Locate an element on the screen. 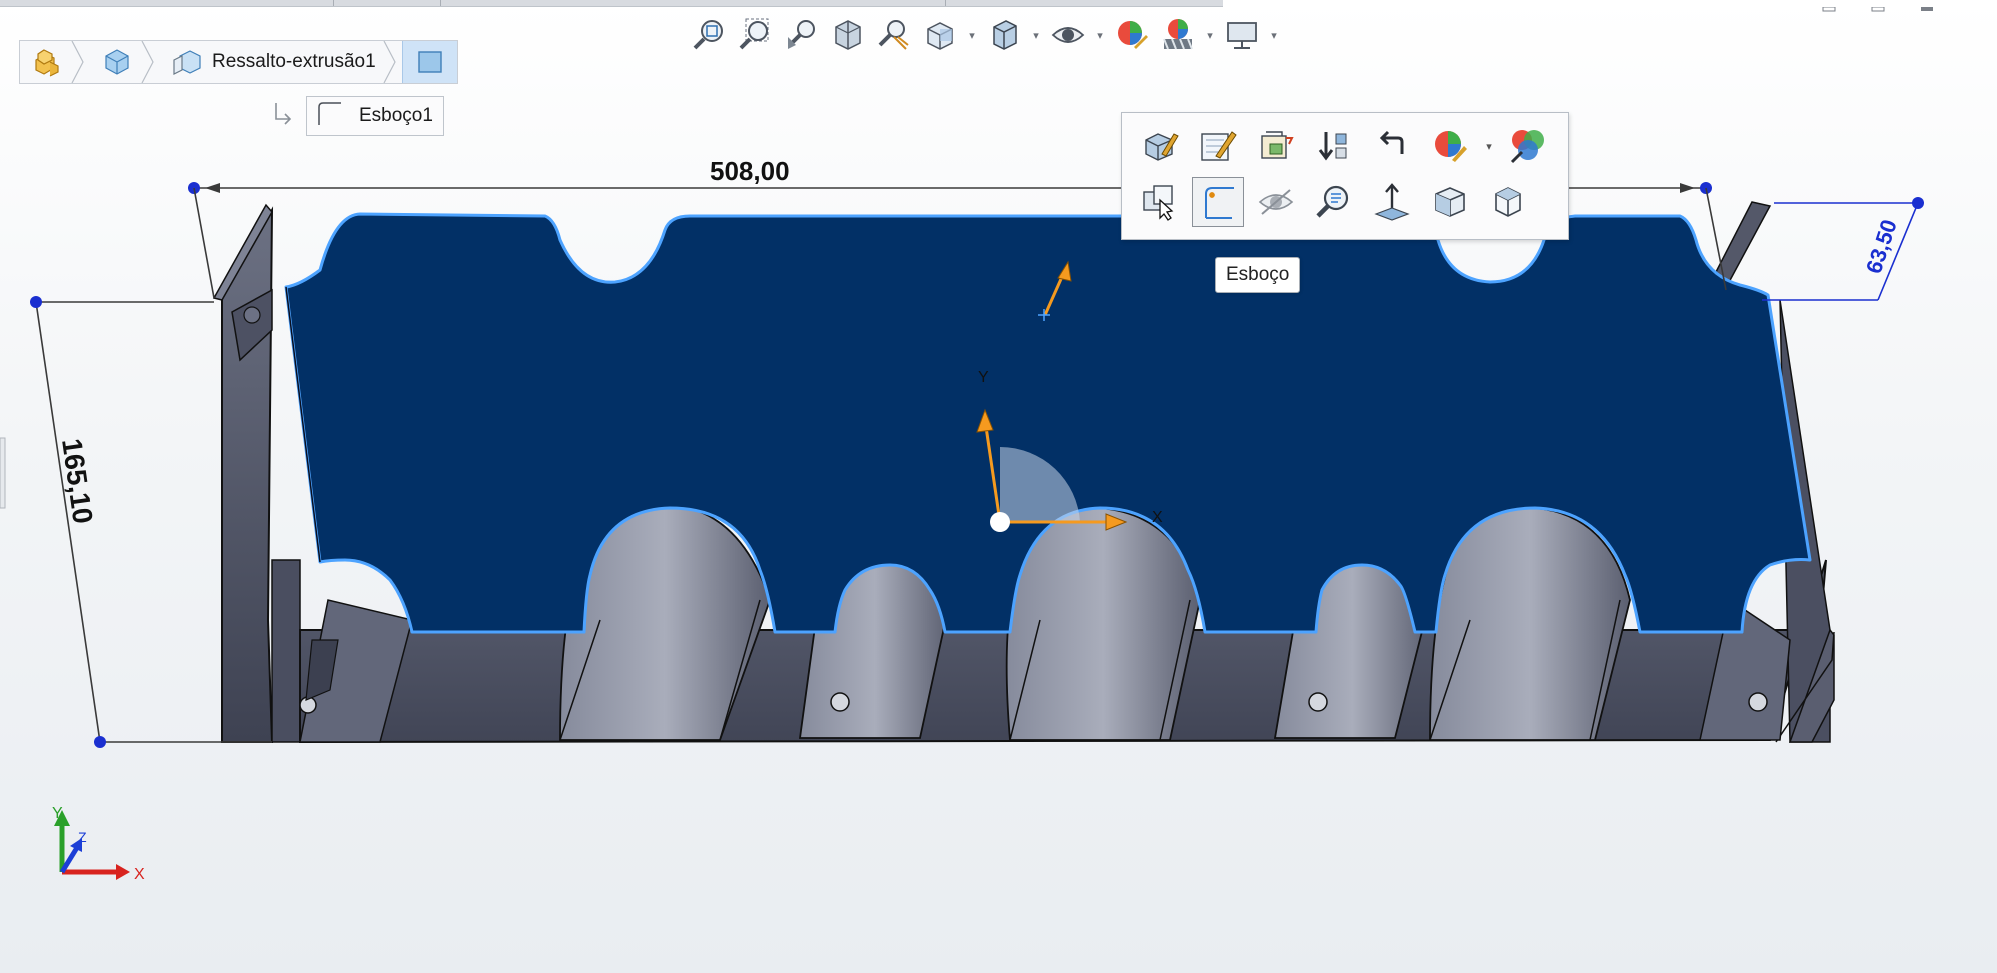  chevron-down-icon: ▾ is located at coordinates (1489, 146).